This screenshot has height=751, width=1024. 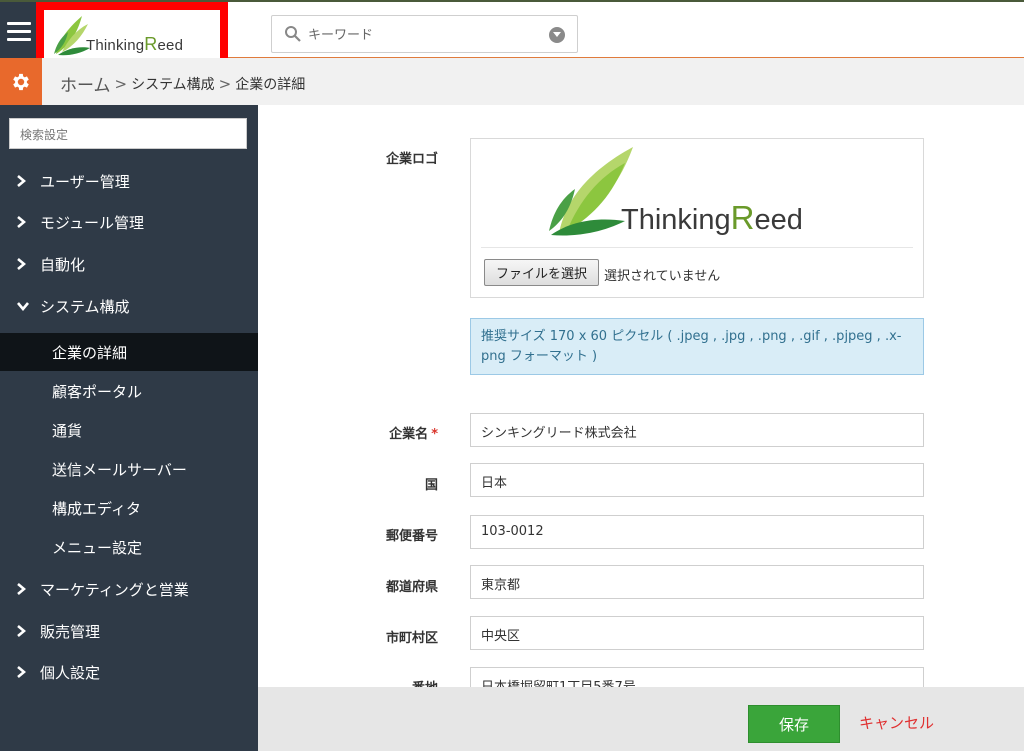 I want to click on sidebar-item-label: マーケティングと営業, so click(x=114, y=589).